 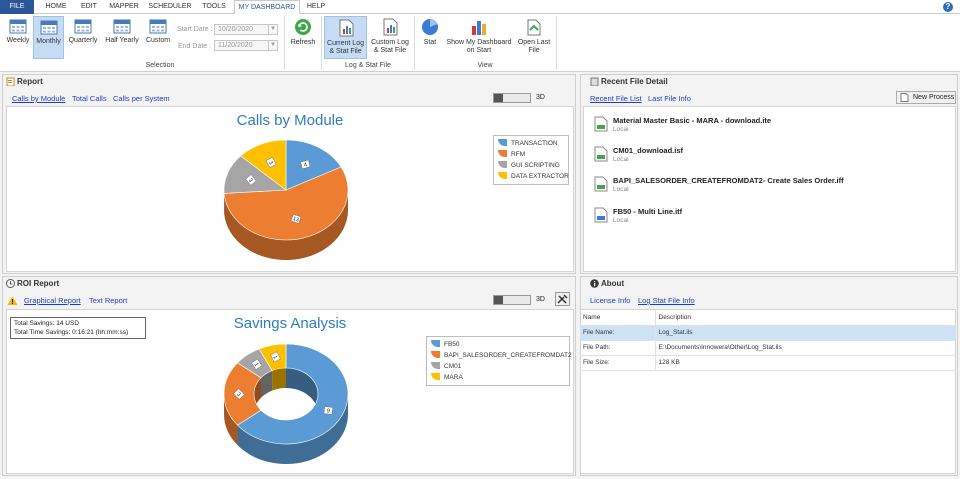 What do you see at coordinates (303, 27) in the screenshot?
I see `refresh-icon` at bounding box center [303, 27].